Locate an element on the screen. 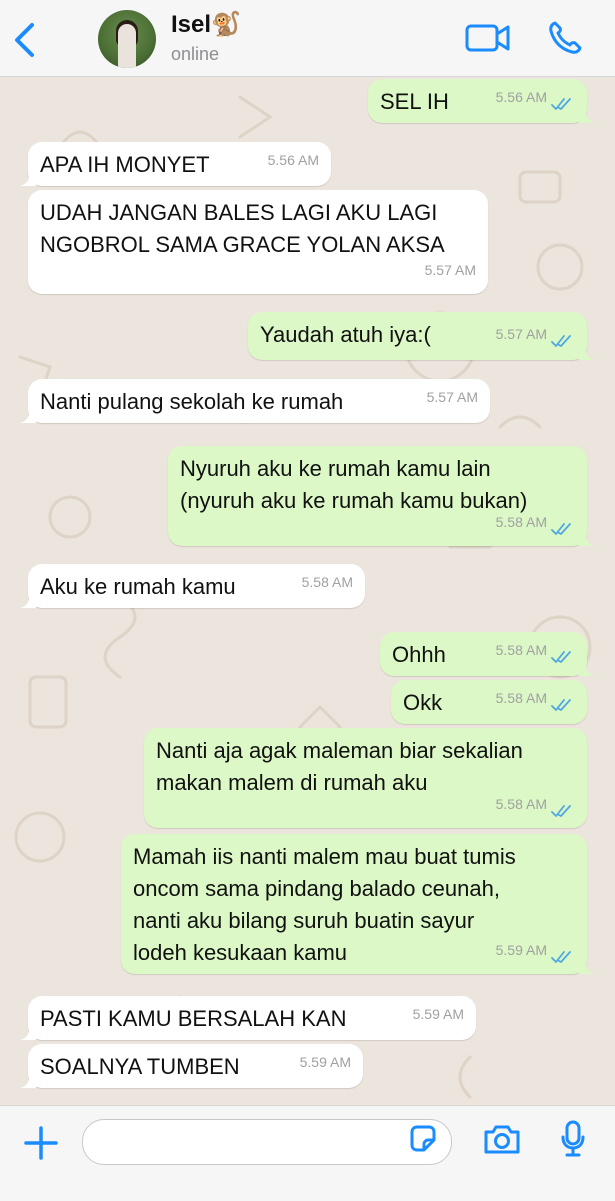  message-text: Ohhh is located at coordinates (419, 655).